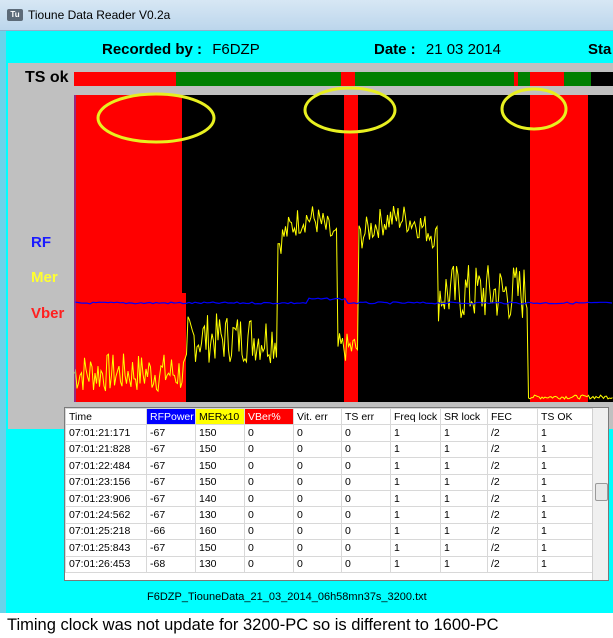  I want to click on table-row: 07:01:25:843 -67 150 0 0 0 1 1 /2 1, so click(329, 548).